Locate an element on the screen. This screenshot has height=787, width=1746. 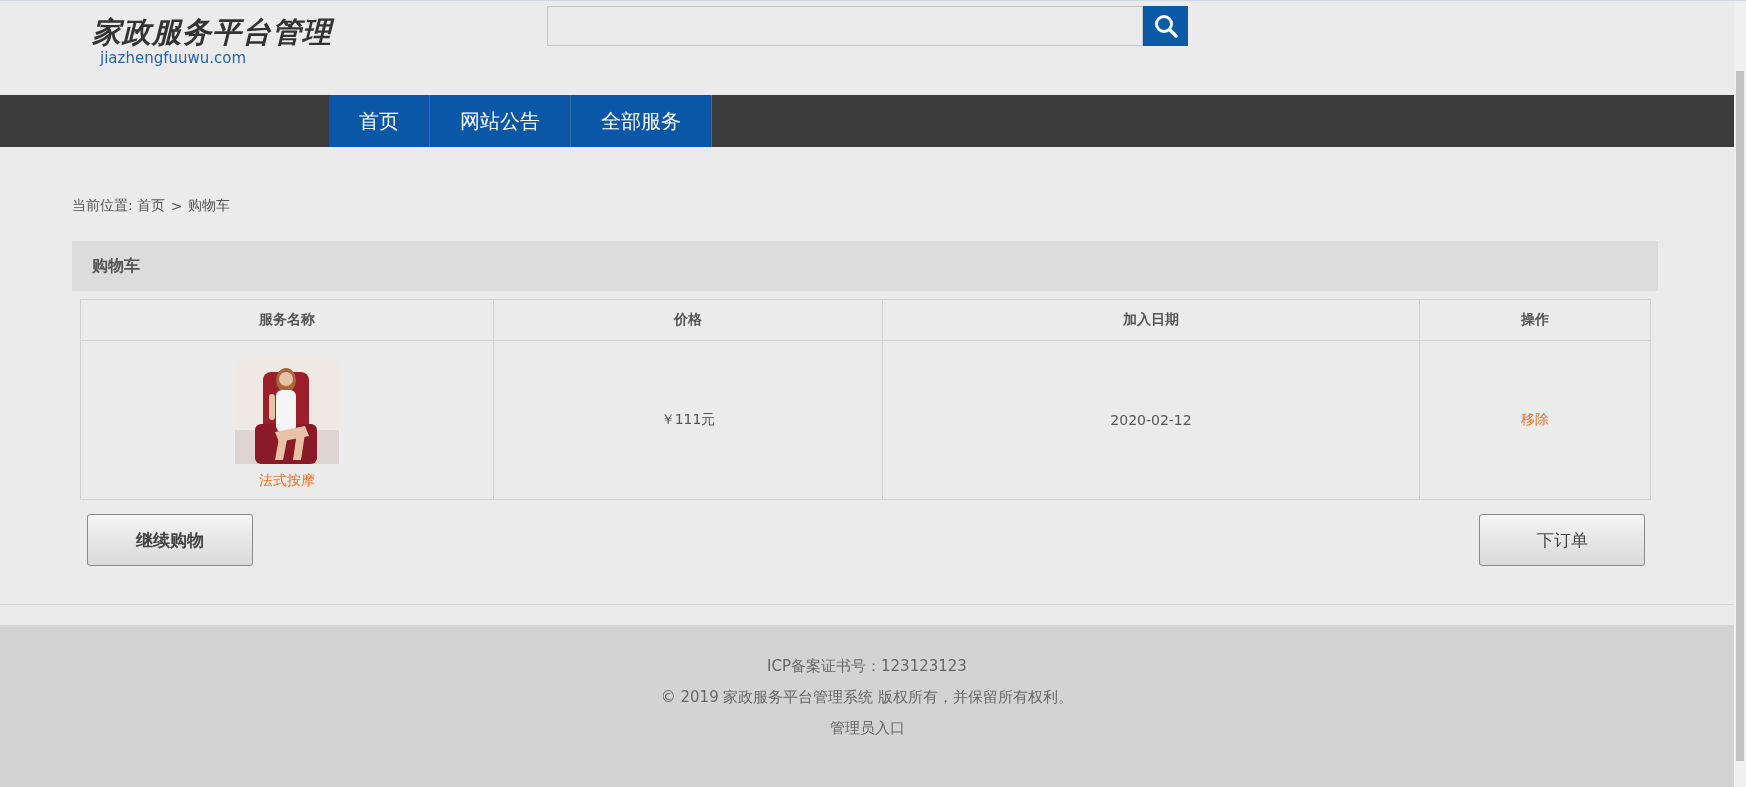
continue-shopping-button: 继续购物 is located at coordinates (170, 540).